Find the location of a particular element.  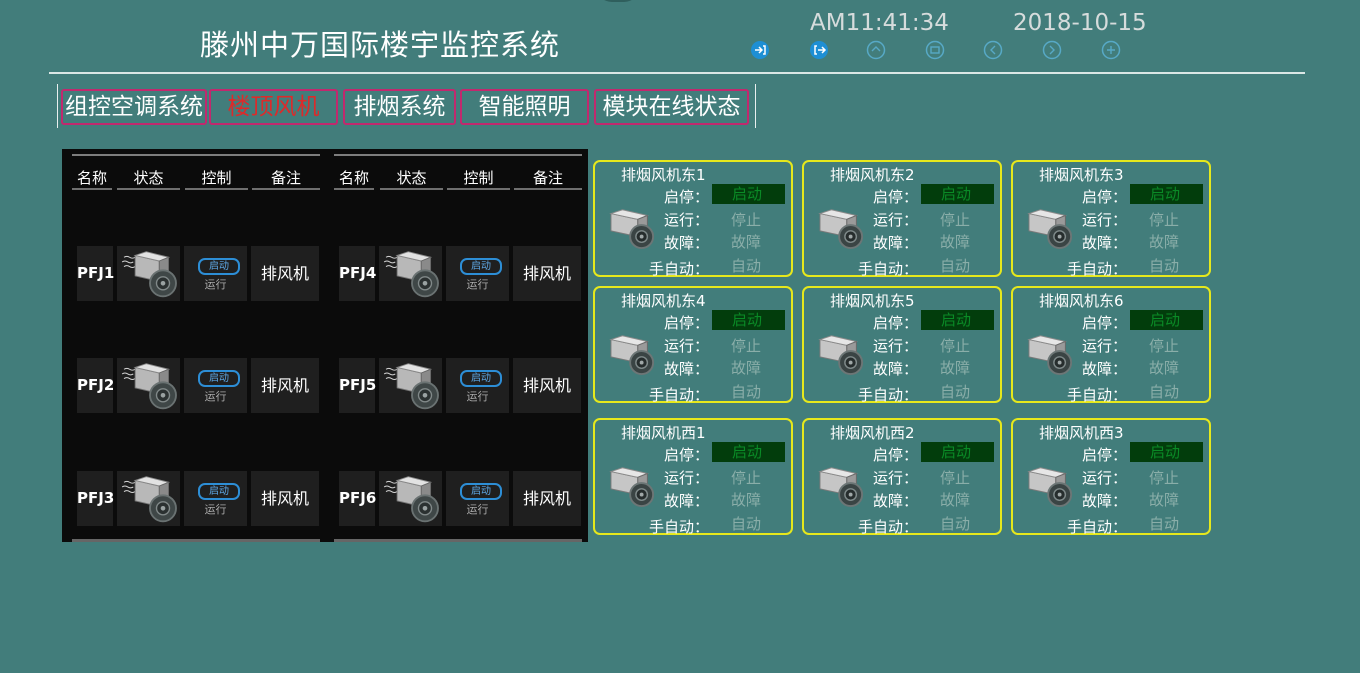

smoke-fan-card: 排烟风机东6 启停： 启动 运行： 停止 故障： 故障 手自动： 自动 is located at coordinates (1111, 345).